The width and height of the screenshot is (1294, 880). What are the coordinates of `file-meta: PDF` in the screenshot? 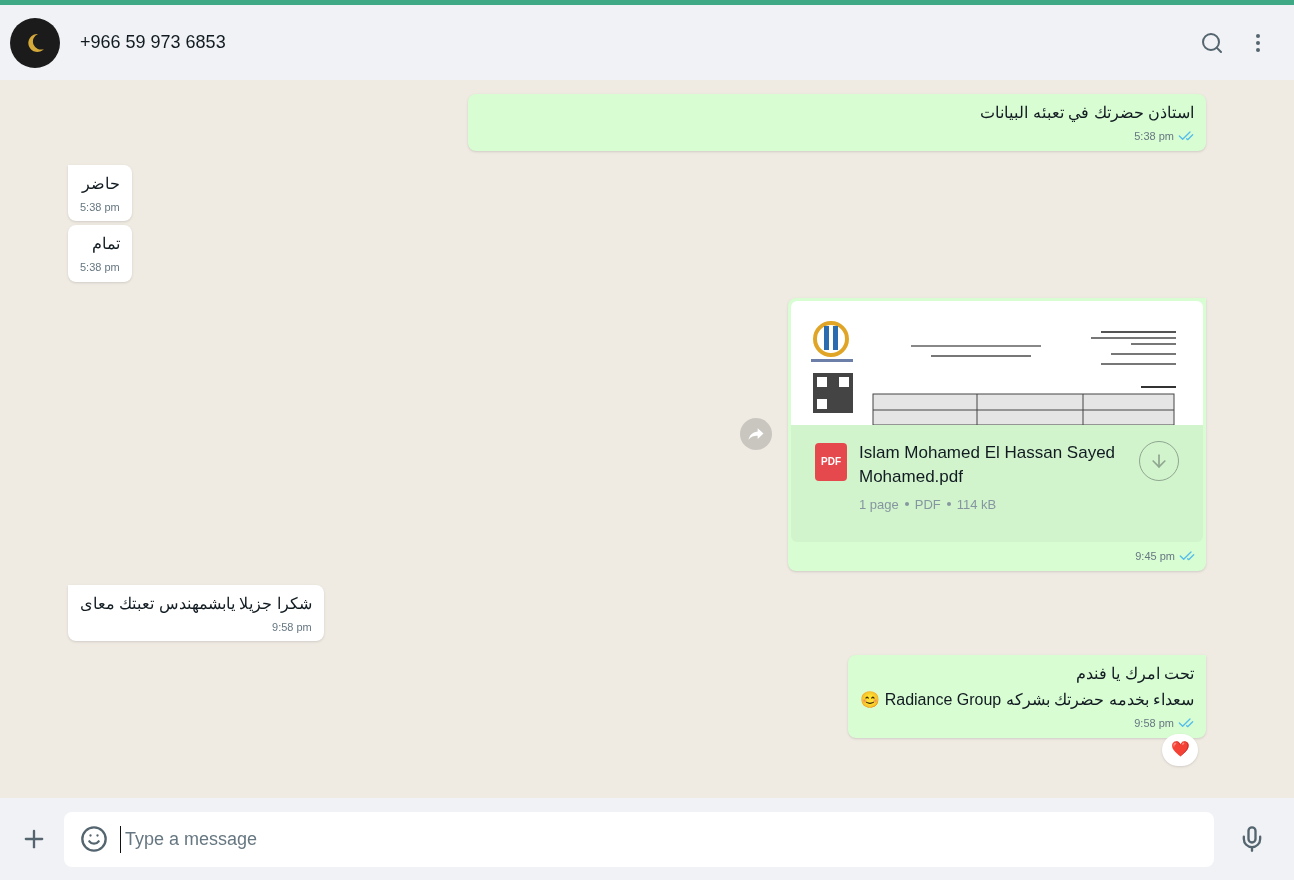 It's located at (927, 504).